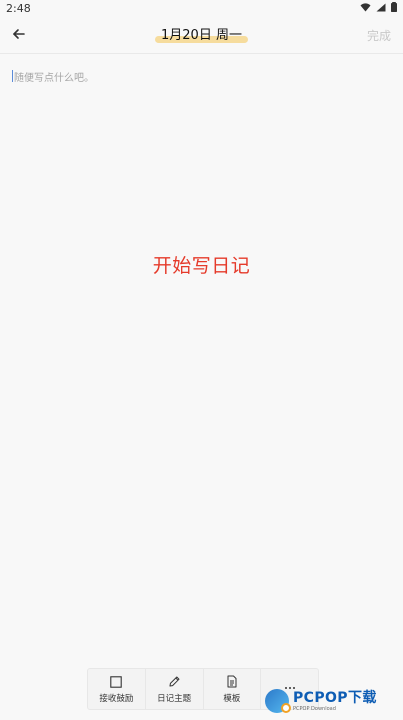 This screenshot has height=720, width=403. I want to click on tool-receive-encouragement: 接收鼓励, so click(117, 689).